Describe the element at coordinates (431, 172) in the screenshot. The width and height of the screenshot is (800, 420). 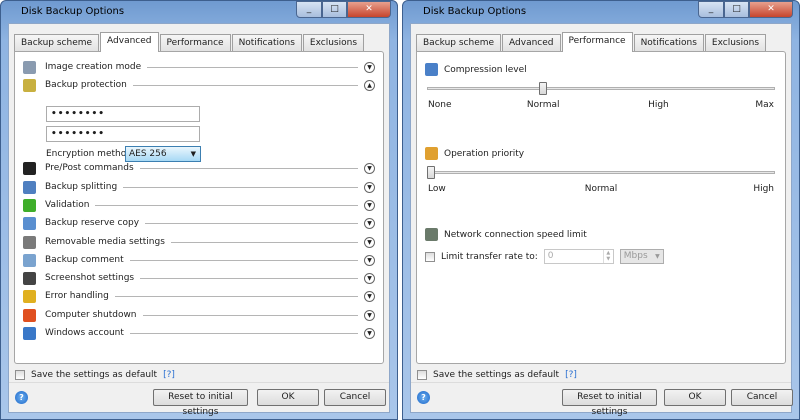
I see `priority-slider-thumb` at that location.